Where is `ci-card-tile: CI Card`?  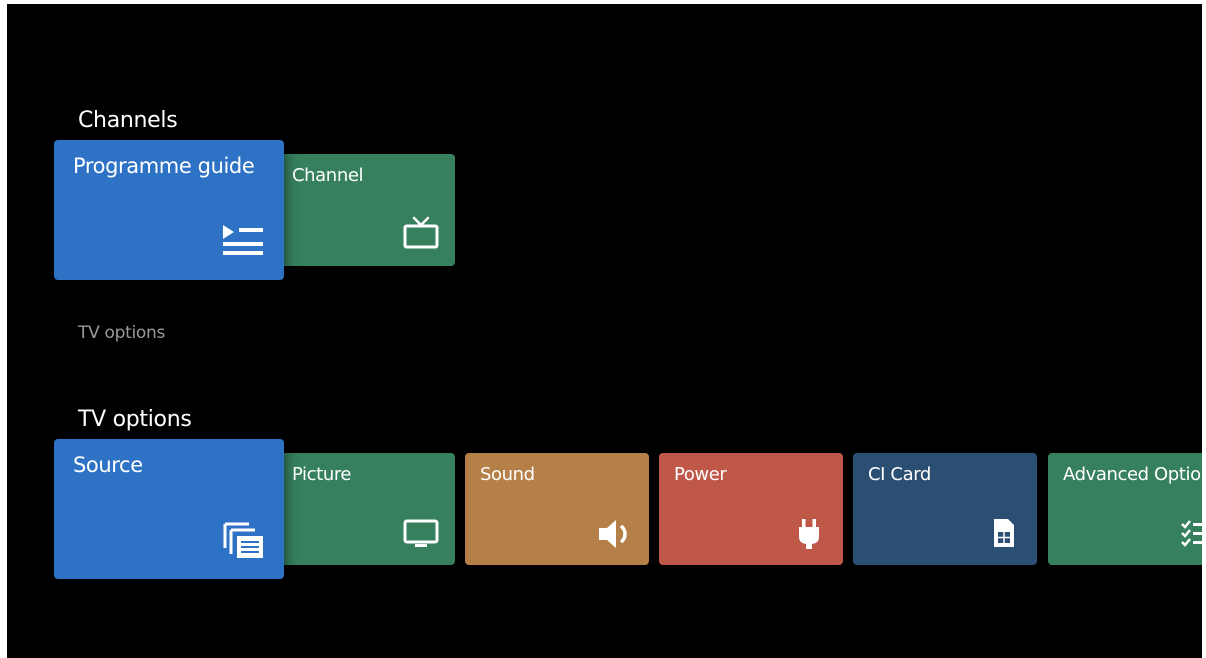
ci-card-tile: CI Card is located at coordinates (945, 509).